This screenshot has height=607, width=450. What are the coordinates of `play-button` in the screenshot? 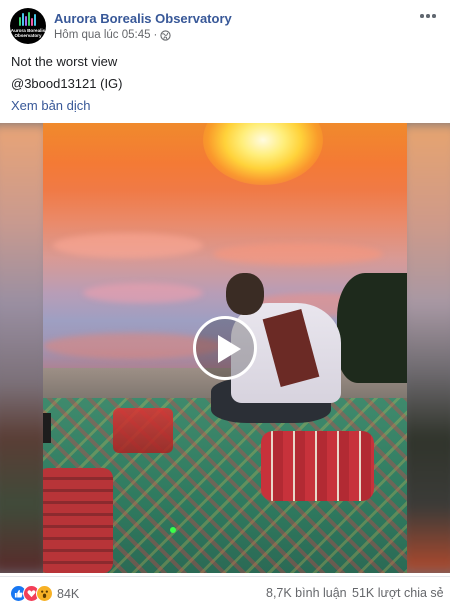 It's located at (225, 348).